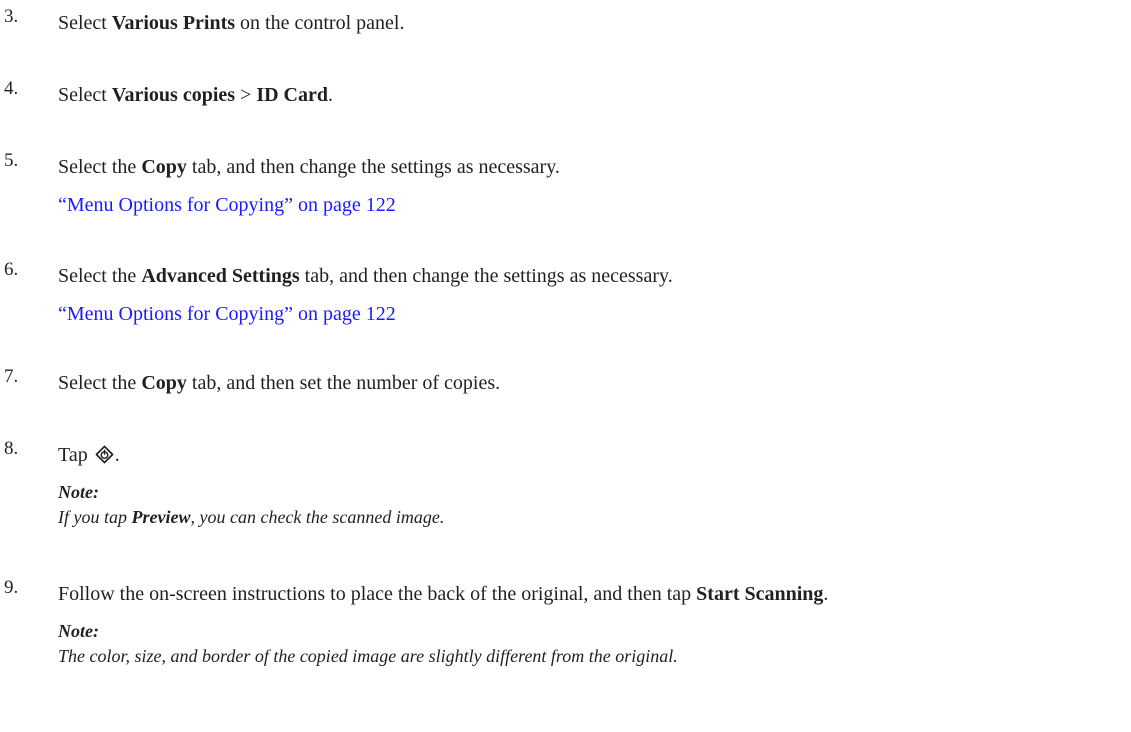 This screenshot has height=732, width=1131. Describe the element at coordinates (220, 276) in the screenshot. I see `ui-term: Advanced Settings` at that location.